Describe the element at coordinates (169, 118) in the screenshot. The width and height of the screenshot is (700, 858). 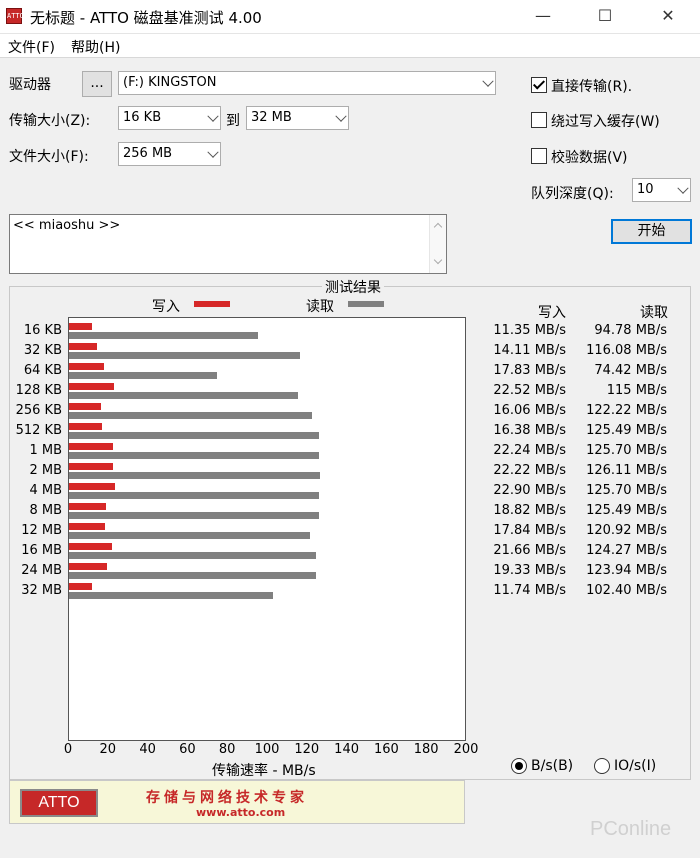
I see `transfer-size-from-select: 16 KB` at that location.